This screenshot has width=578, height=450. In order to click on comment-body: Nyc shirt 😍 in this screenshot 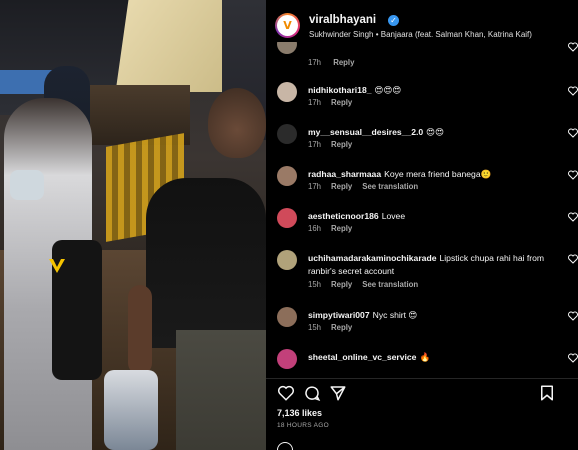, I will do `click(395, 315)`.